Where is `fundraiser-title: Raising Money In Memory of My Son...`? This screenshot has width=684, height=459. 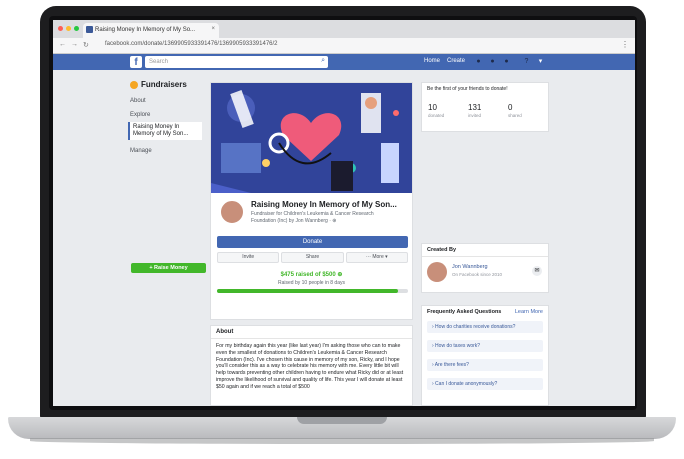 fundraiser-title: Raising Money In Memory of My Son... is located at coordinates (324, 204).